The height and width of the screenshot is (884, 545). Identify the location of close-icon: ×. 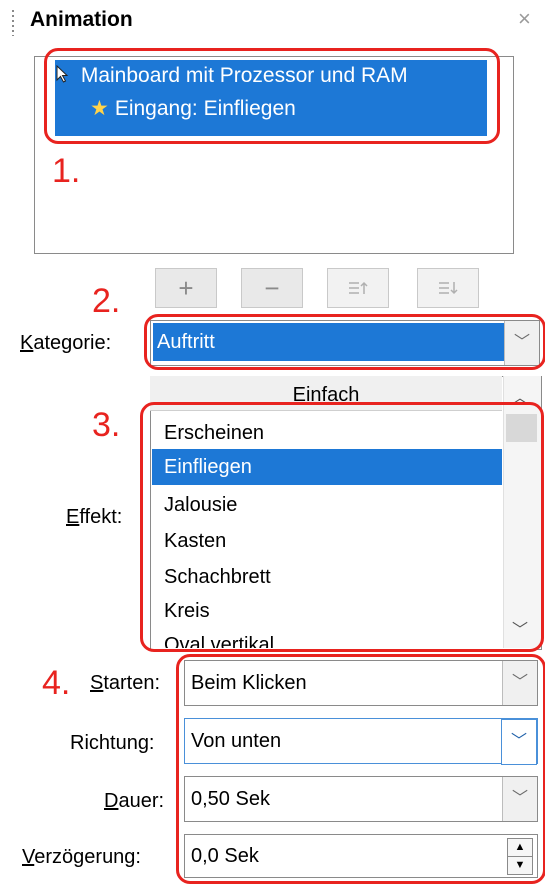
(524, 19).